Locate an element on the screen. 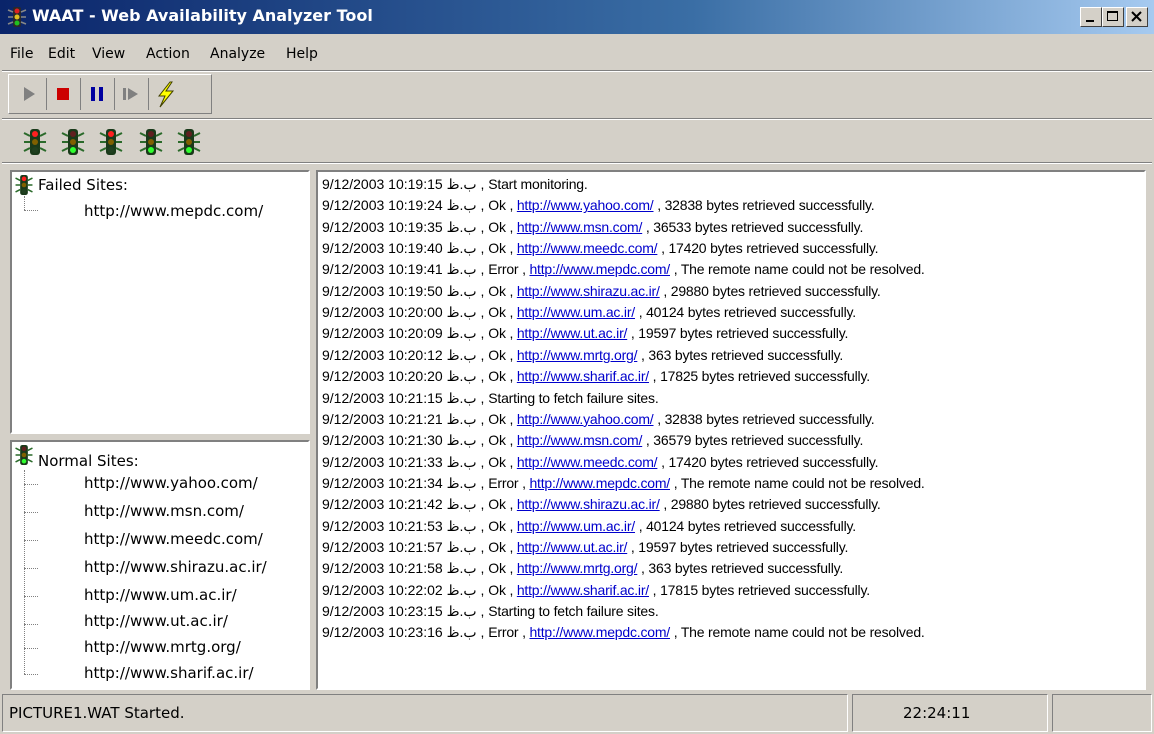  maximize-button is located at coordinates (1113, 17).